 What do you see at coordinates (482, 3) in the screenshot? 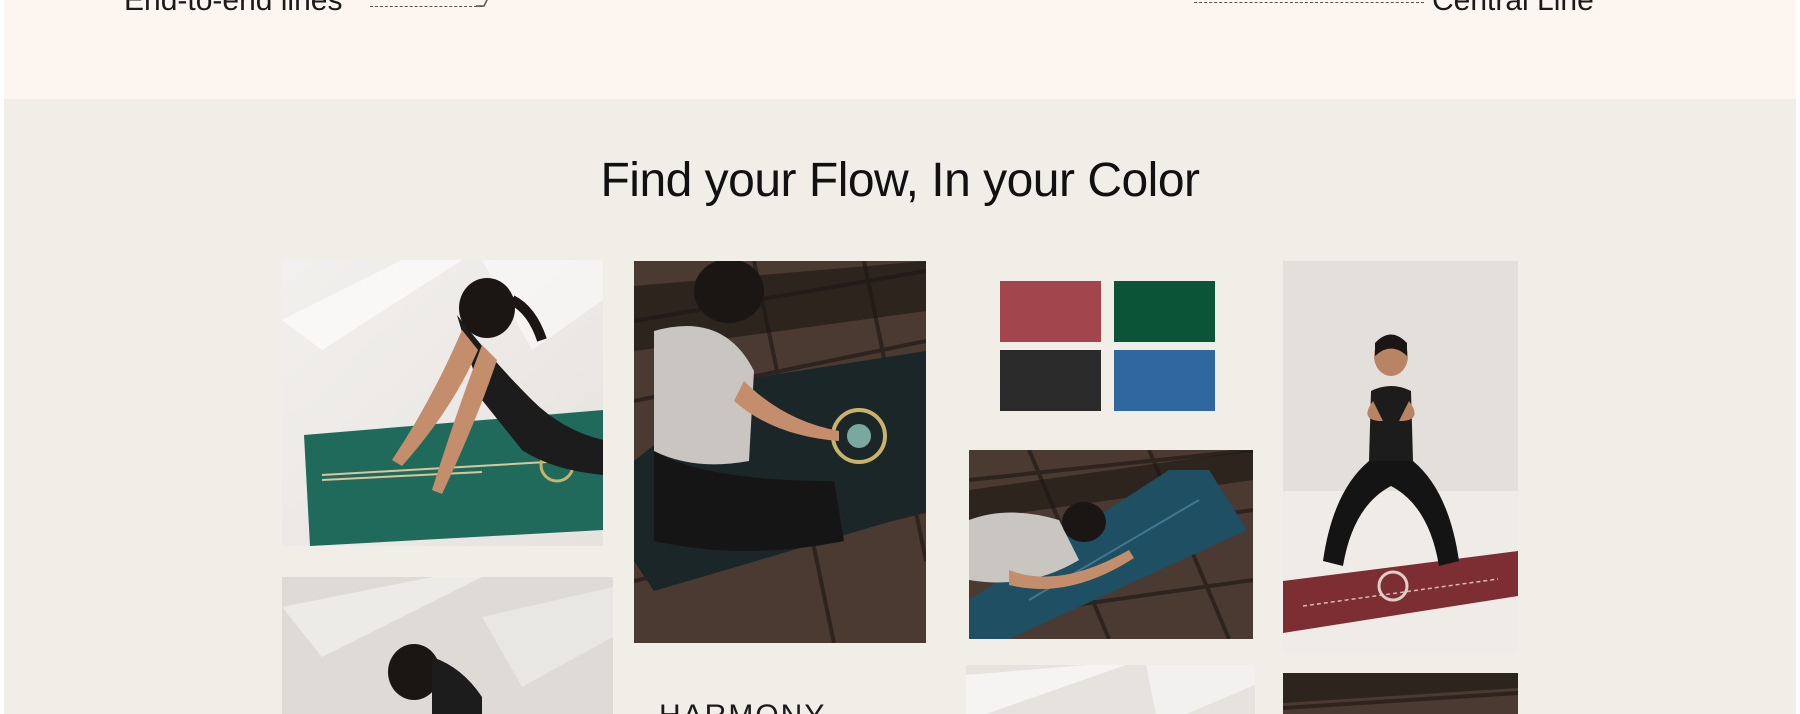
I see `callout-arrow-left-icon` at bounding box center [482, 3].